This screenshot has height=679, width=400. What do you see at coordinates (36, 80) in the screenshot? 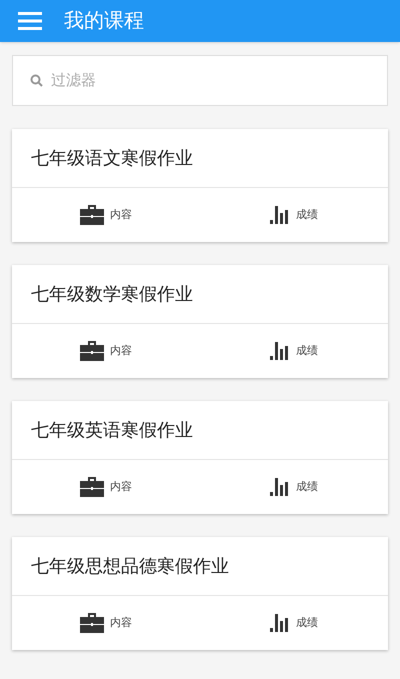
I see `search-icon` at bounding box center [36, 80].